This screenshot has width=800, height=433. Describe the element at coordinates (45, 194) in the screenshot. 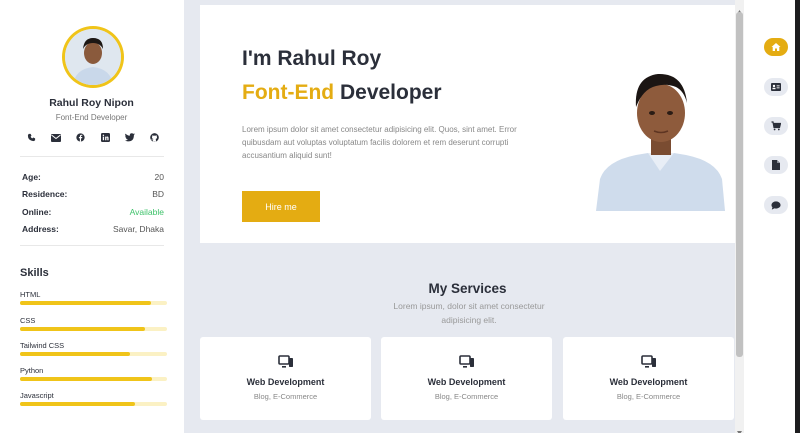

I see `info-label: Residence:` at that location.